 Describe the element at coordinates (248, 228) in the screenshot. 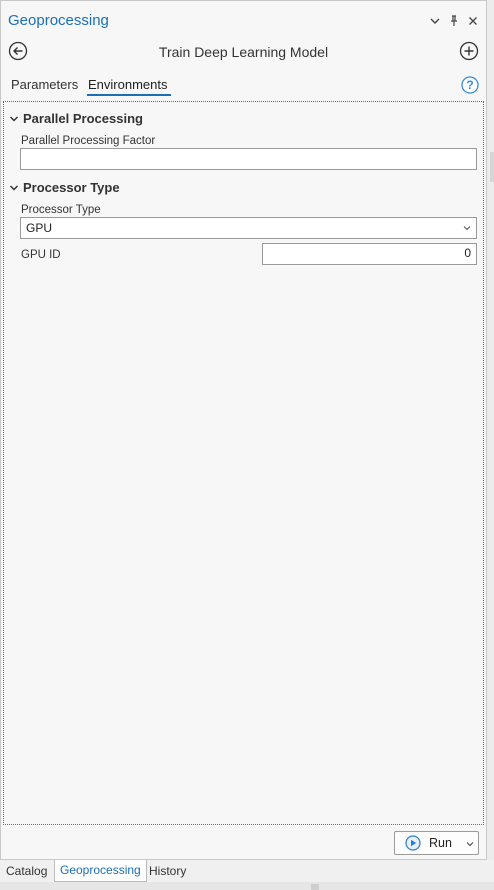

I see `processor-type-select: GPU` at that location.